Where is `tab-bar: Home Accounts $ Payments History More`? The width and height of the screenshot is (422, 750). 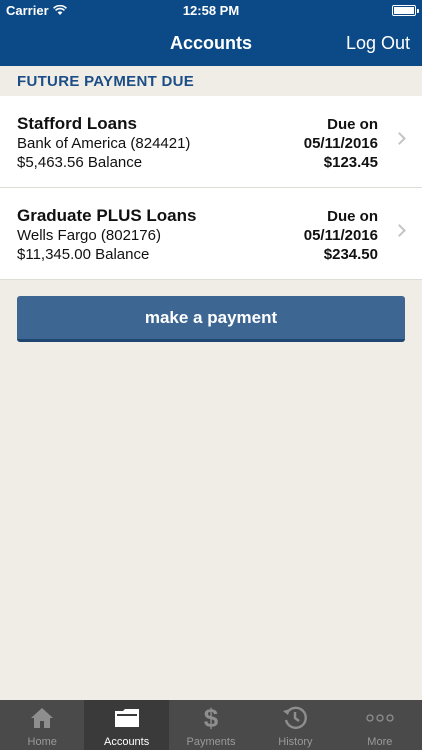
tab-bar: Home Accounts $ Payments History More is located at coordinates (211, 725).